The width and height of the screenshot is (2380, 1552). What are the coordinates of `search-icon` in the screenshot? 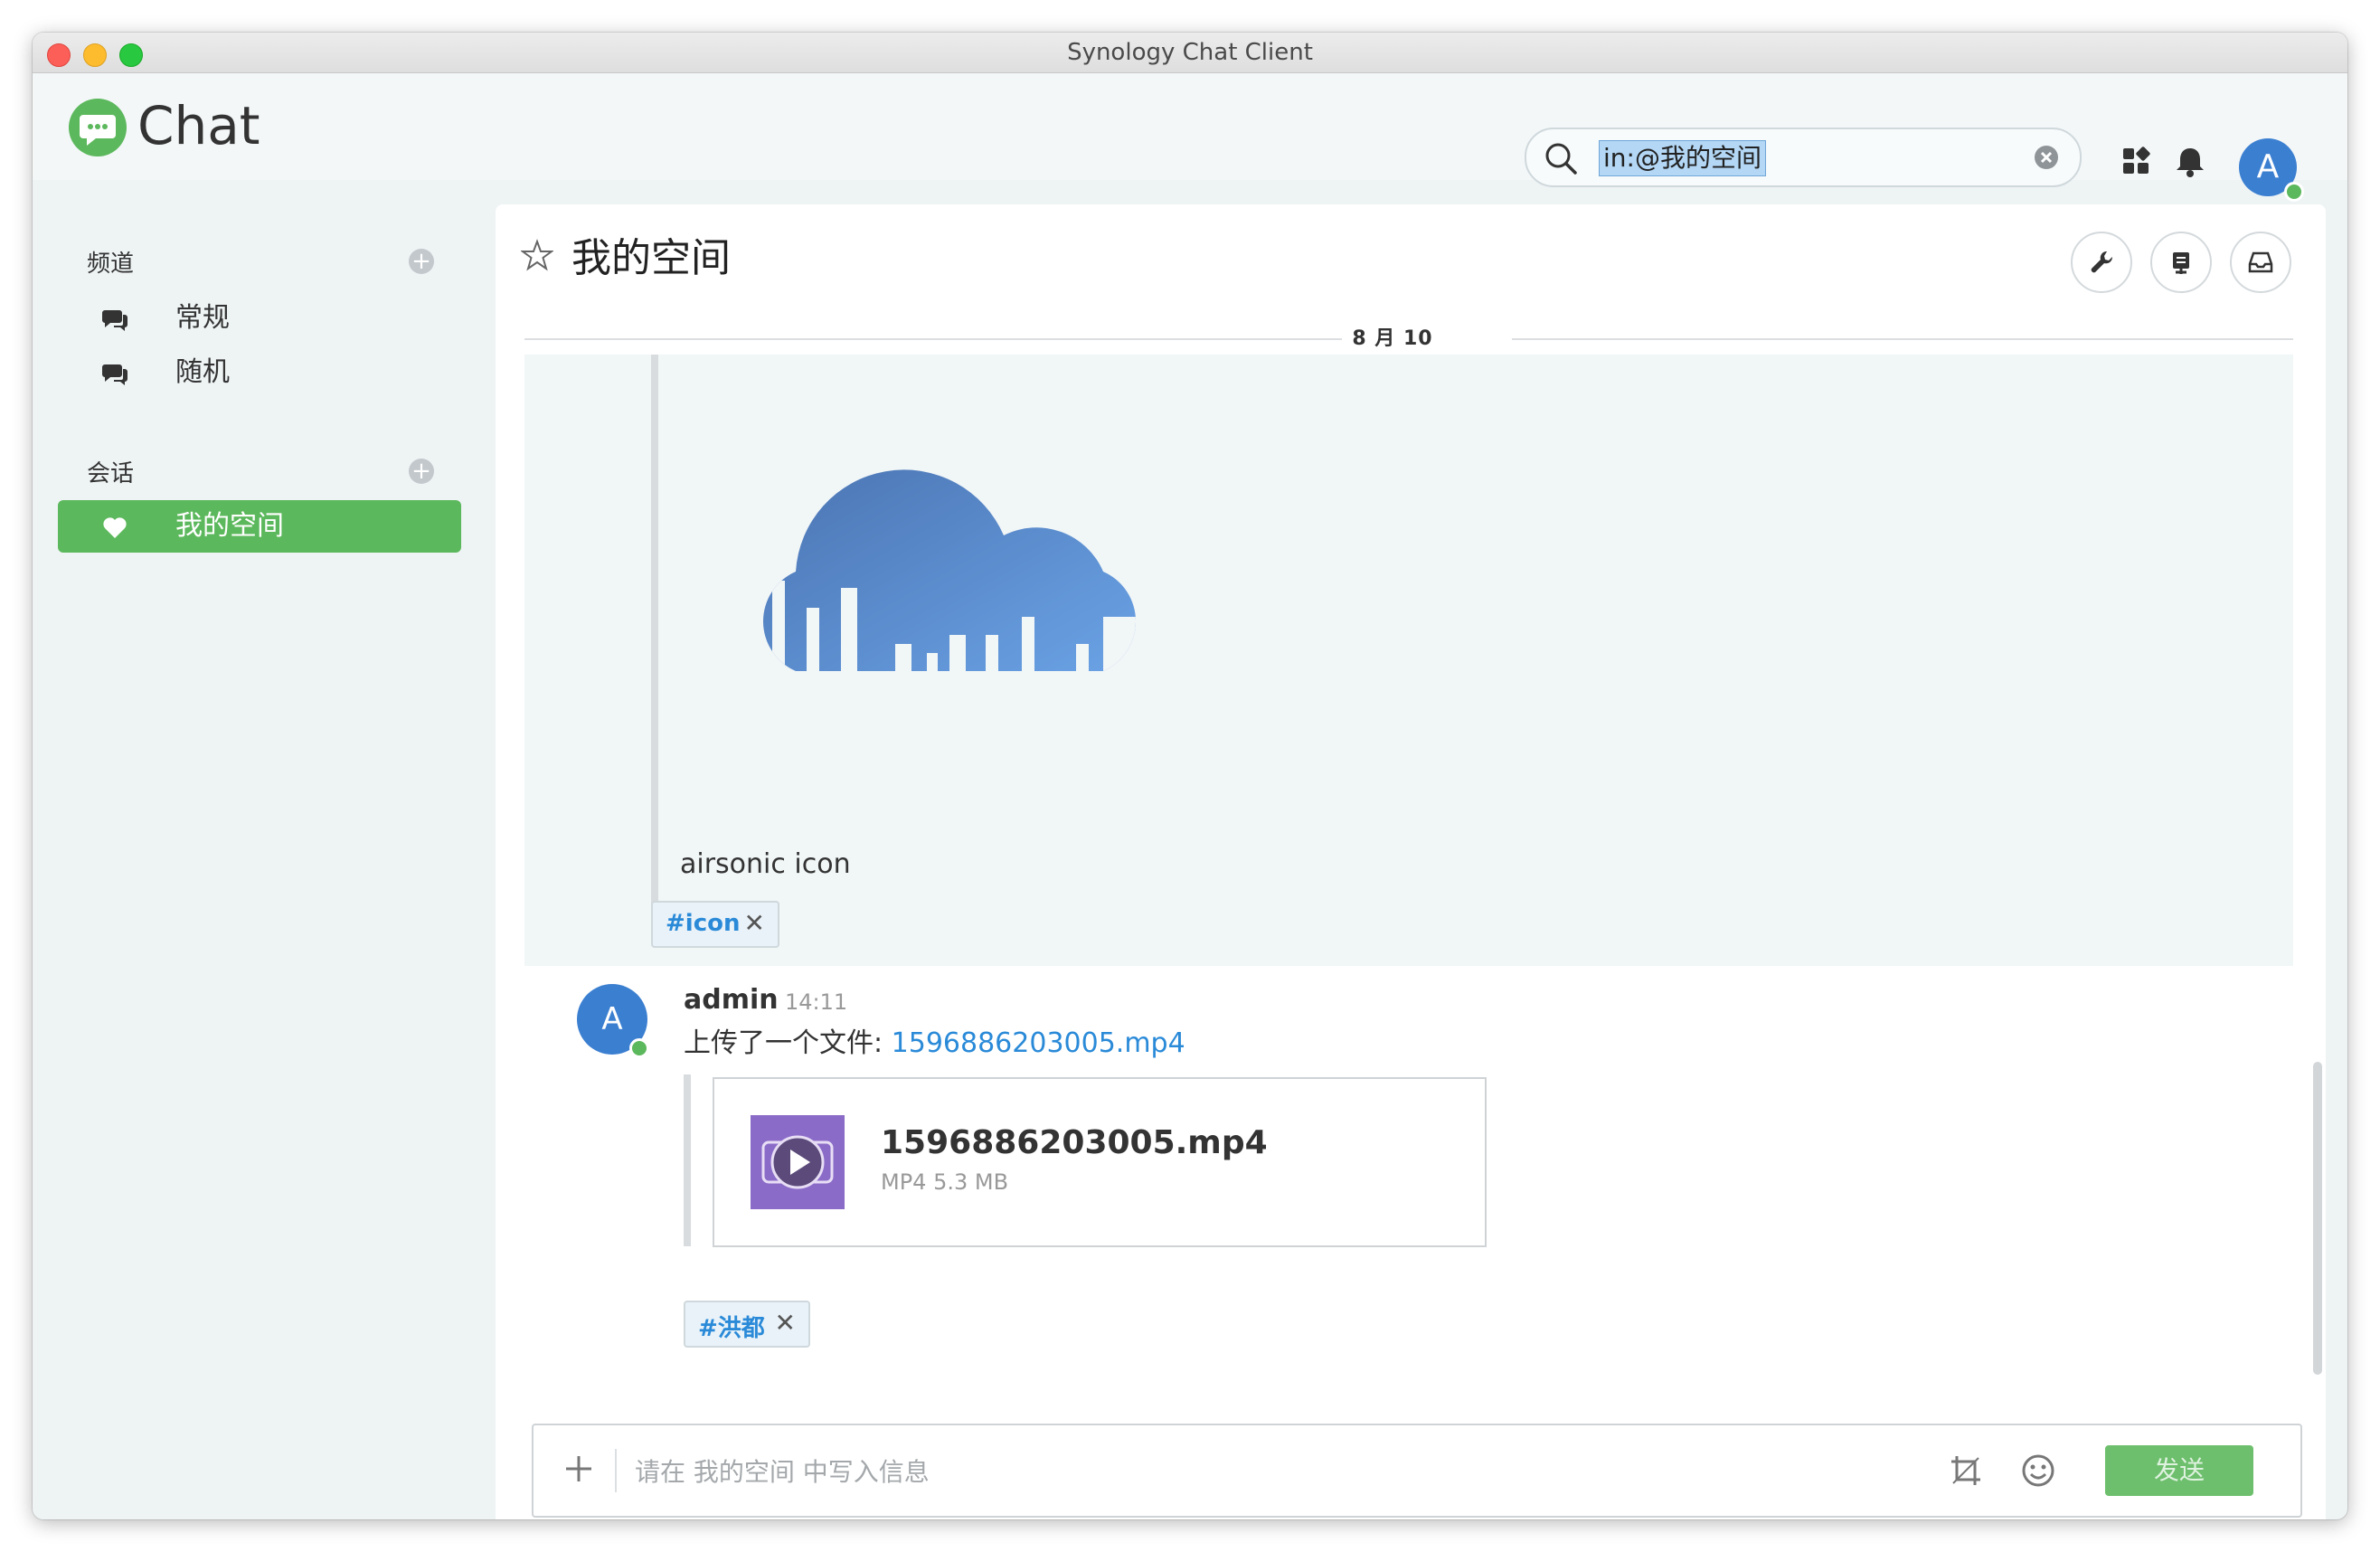 It's located at (1561, 159).